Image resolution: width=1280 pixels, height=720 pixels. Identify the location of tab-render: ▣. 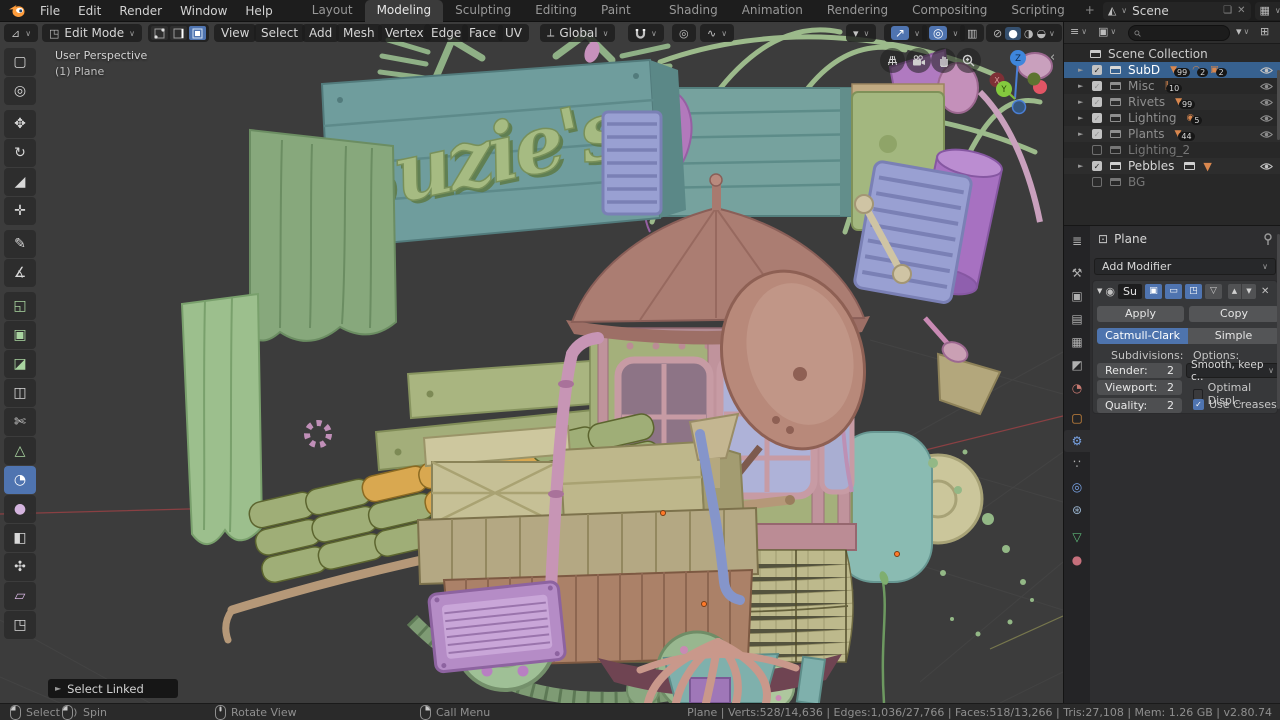
(1077, 296).